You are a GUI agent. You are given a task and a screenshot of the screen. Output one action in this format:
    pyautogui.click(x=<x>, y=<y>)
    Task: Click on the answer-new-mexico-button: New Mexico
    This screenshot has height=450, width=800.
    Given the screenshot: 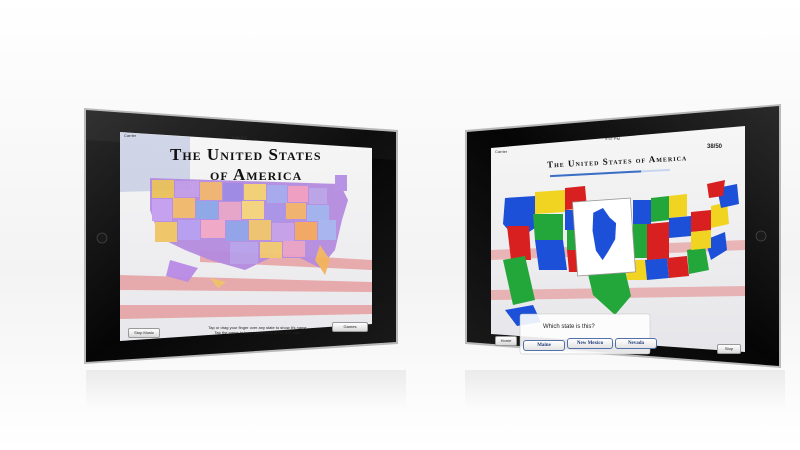 What is the action you would take?
    pyautogui.click(x=590, y=343)
    